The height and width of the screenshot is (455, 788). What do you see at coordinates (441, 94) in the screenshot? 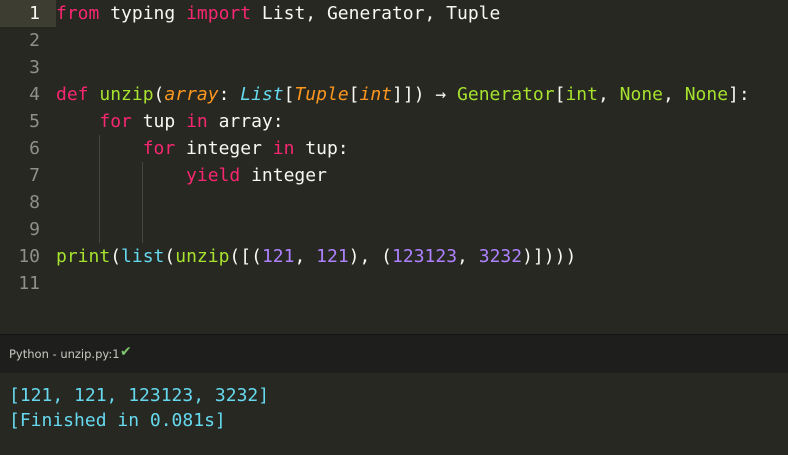
I see `arrow: →` at bounding box center [441, 94].